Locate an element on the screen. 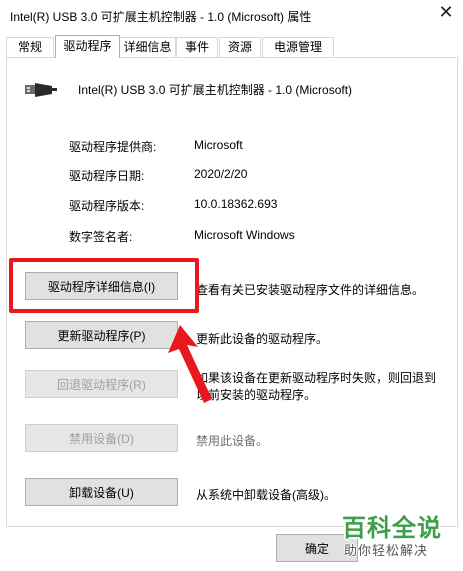 The width and height of the screenshot is (463, 571). tab-driver: 驱动程序 is located at coordinates (87, 46).